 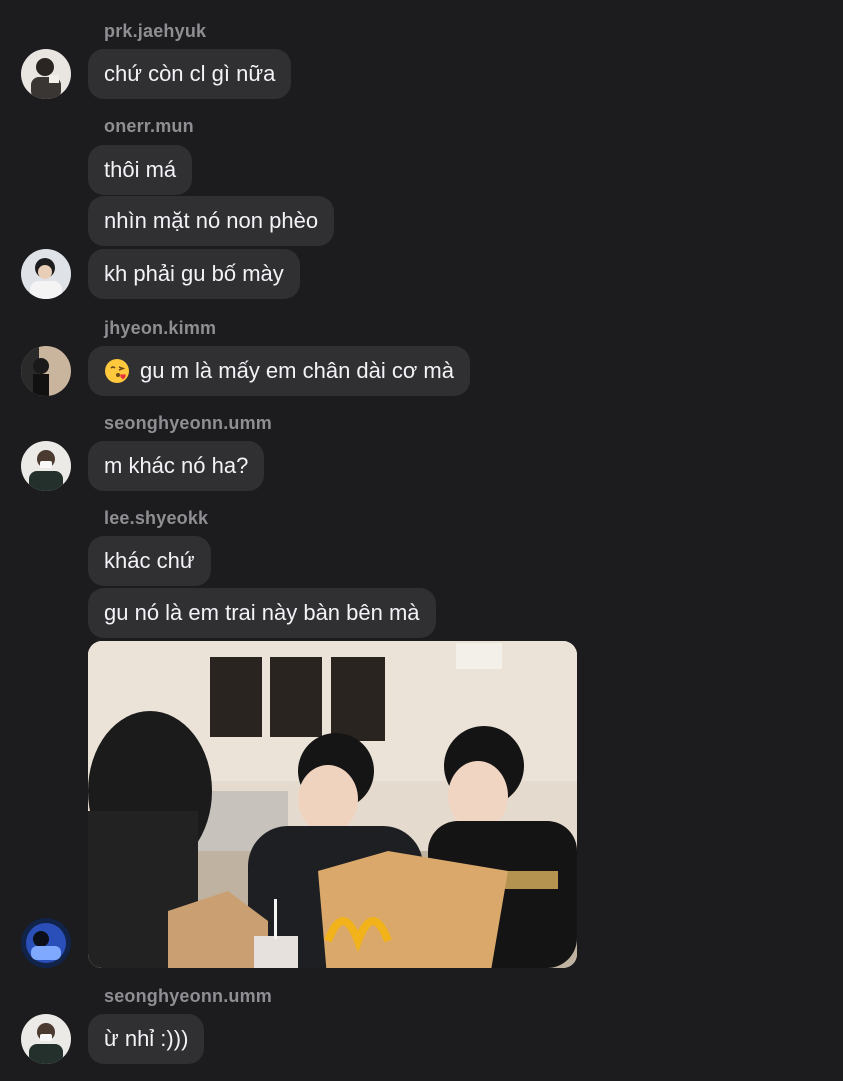 I want to click on sender-username: onerr.mun, so click(x=149, y=126).